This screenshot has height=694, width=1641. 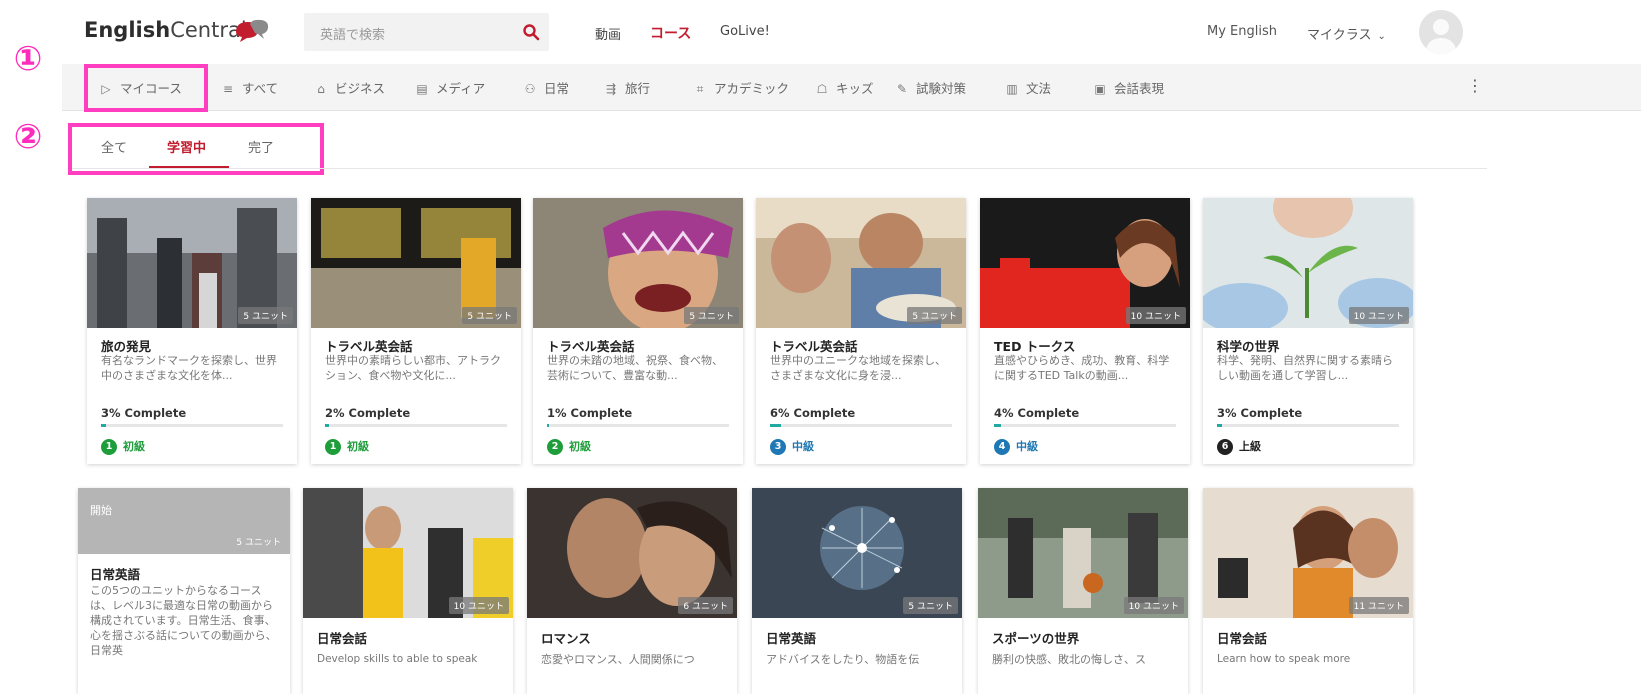 I want to click on course-card: 6 ユニット ロマンス 恋愛やロマンス、人間関係につ, so click(x=632, y=591).